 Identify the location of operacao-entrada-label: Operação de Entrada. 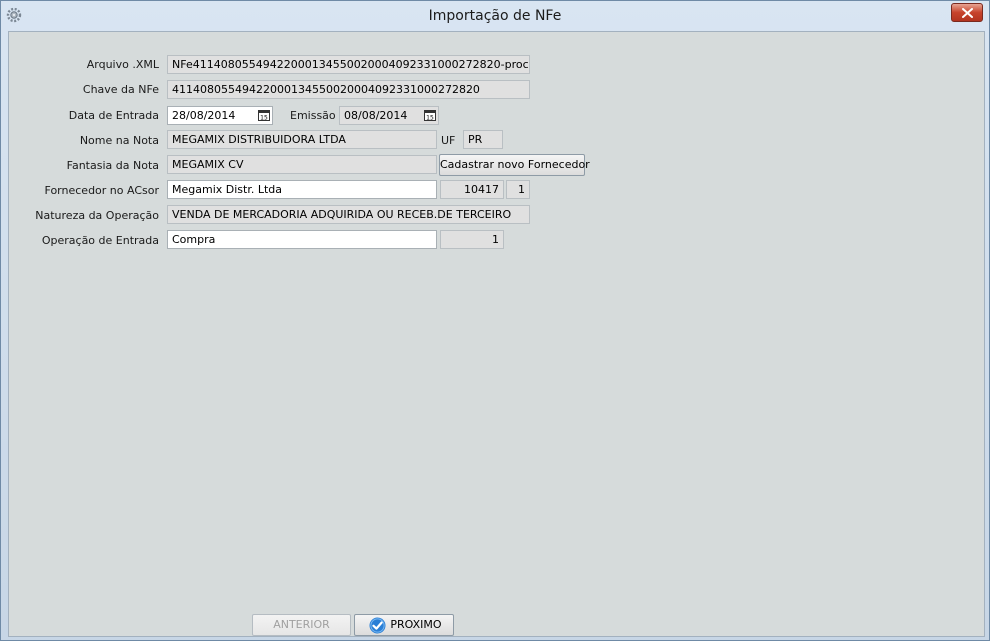
(100, 240).